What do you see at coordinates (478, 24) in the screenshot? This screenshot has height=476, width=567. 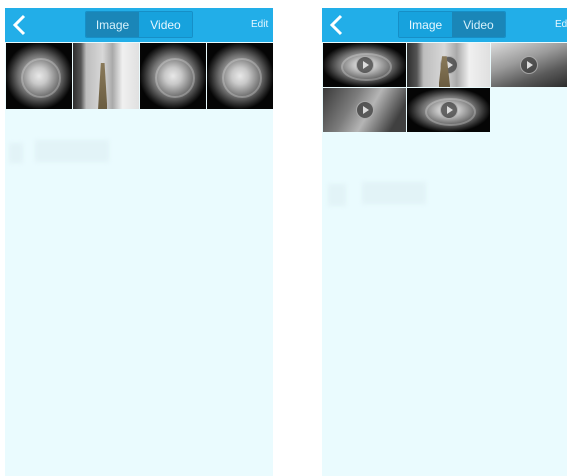 I see `right-tab-video: Video` at bounding box center [478, 24].